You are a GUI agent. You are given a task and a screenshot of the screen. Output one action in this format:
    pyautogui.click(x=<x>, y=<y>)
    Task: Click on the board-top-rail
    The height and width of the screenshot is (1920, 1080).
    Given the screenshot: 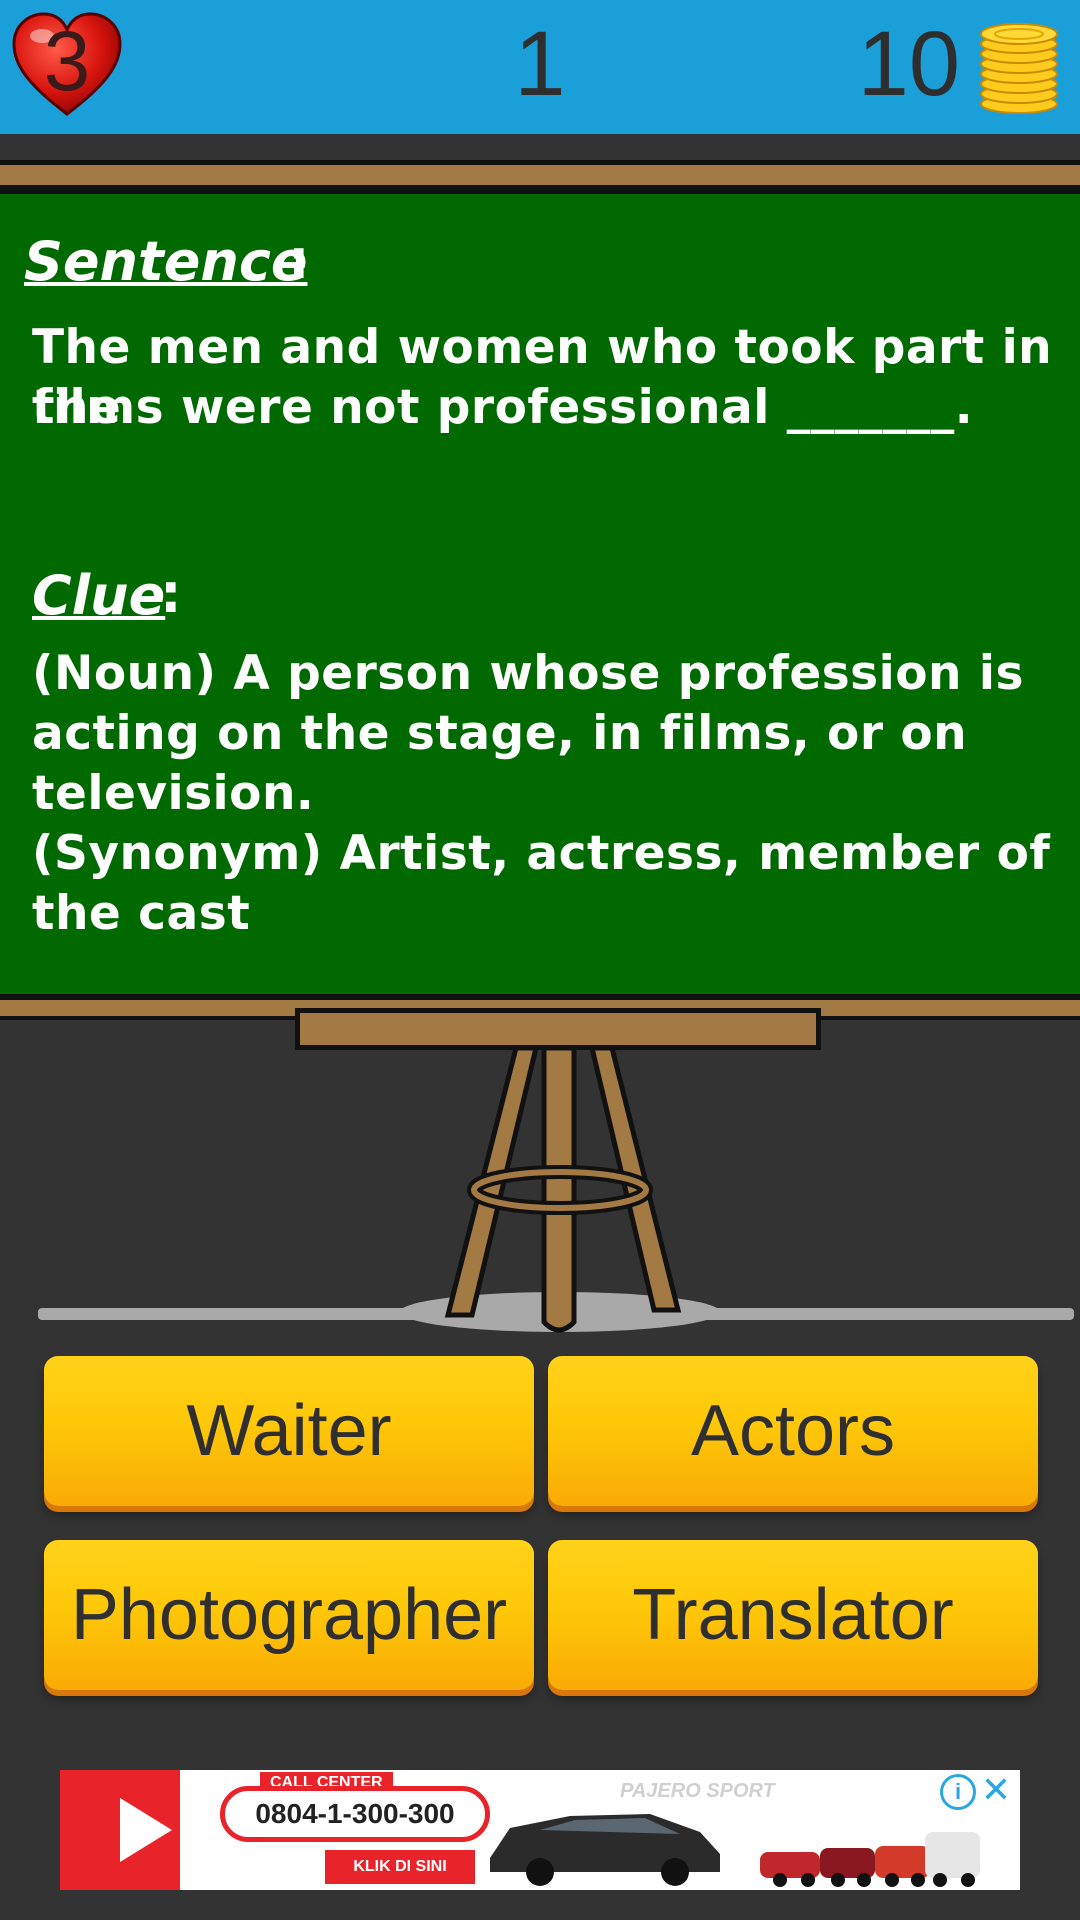 What is the action you would take?
    pyautogui.click(x=540, y=175)
    